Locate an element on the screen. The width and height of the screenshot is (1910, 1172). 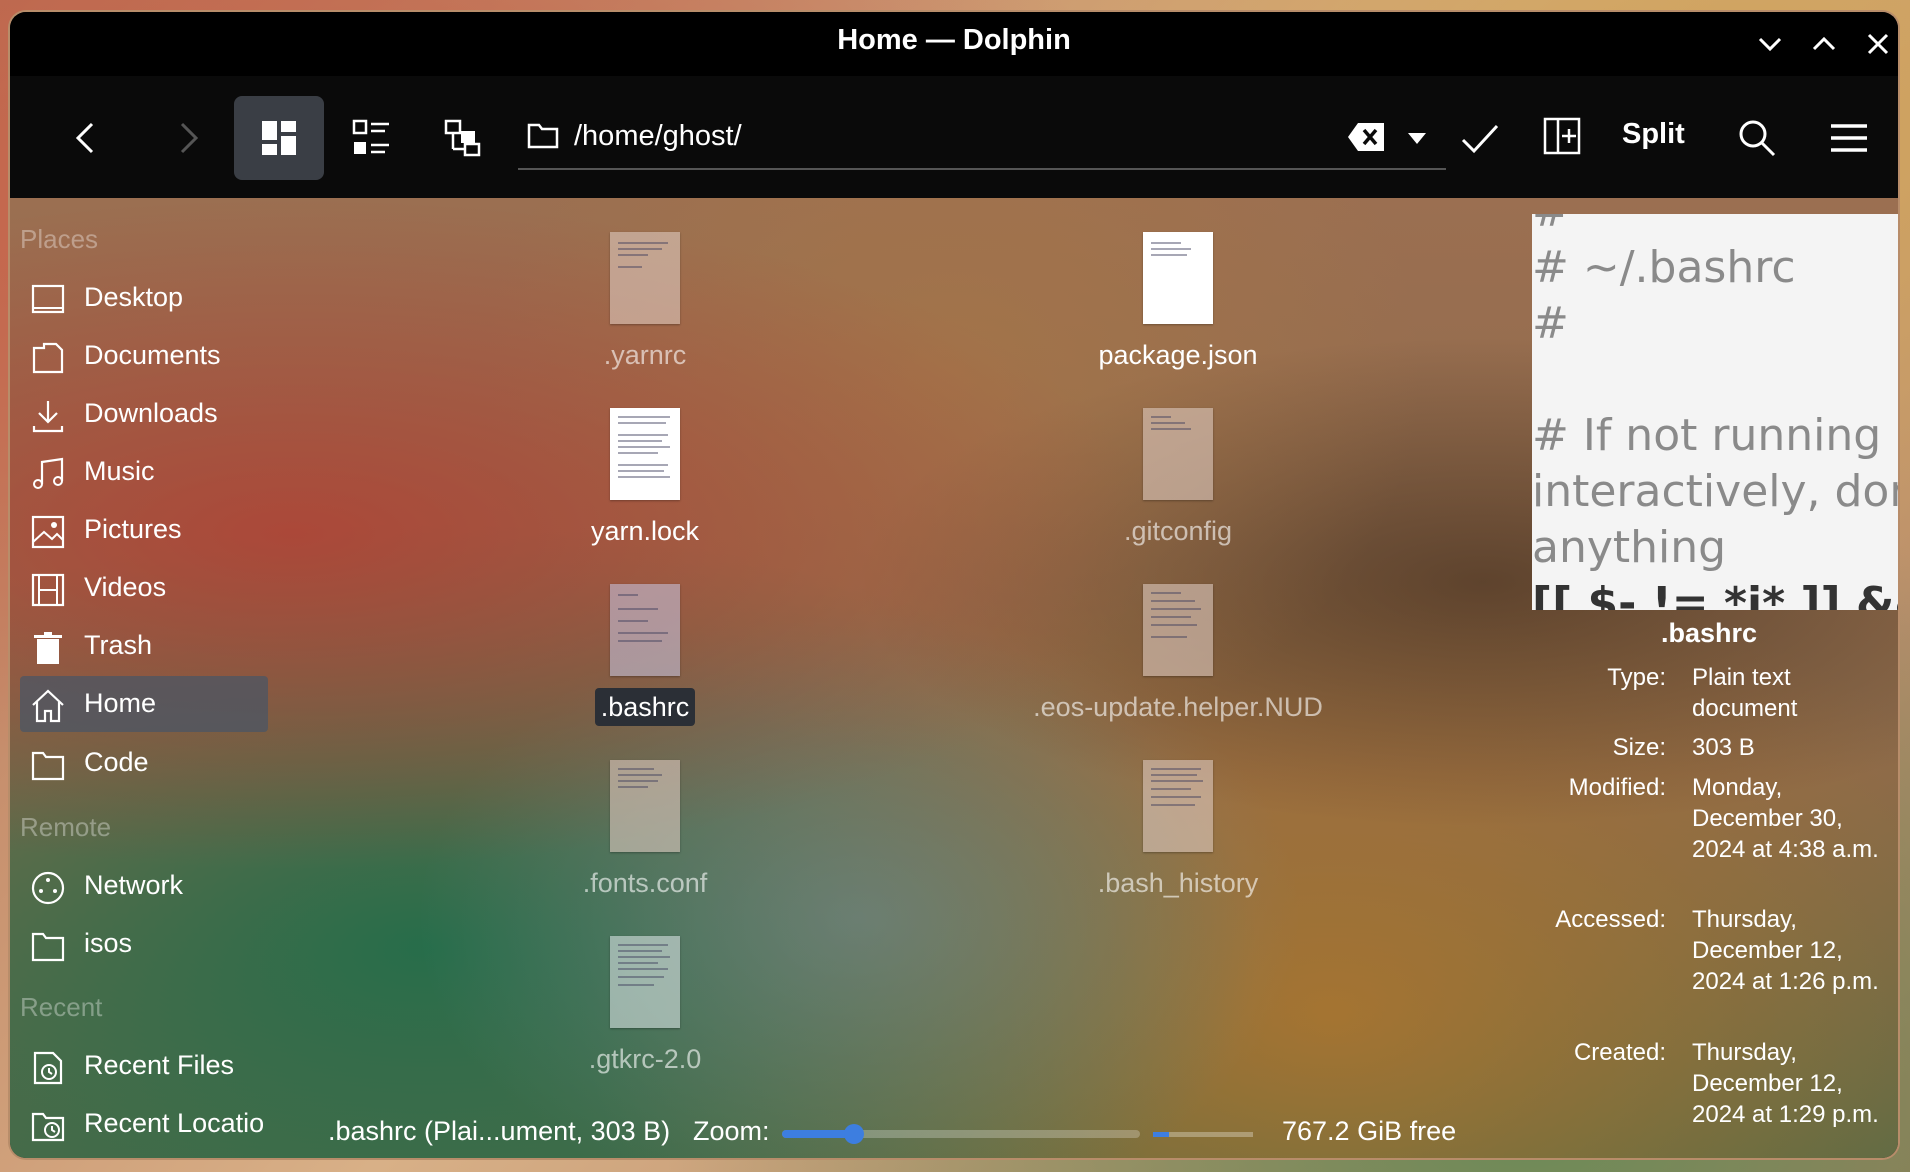
sidebar-item-downloads: Downloads is located at coordinates (144, 414).